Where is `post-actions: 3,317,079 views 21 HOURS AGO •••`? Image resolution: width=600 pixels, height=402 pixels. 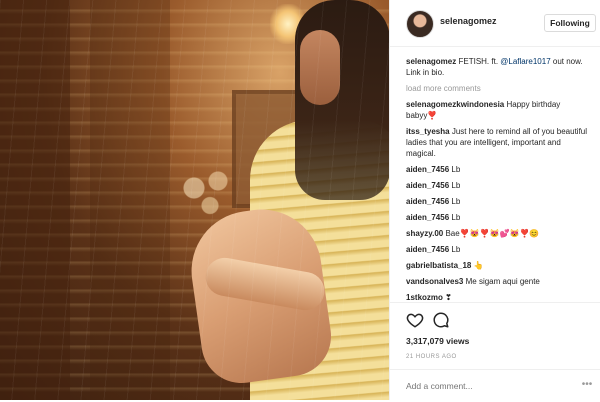 post-actions: 3,317,079 views 21 HOURS AGO ••• is located at coordinates (495, 351).